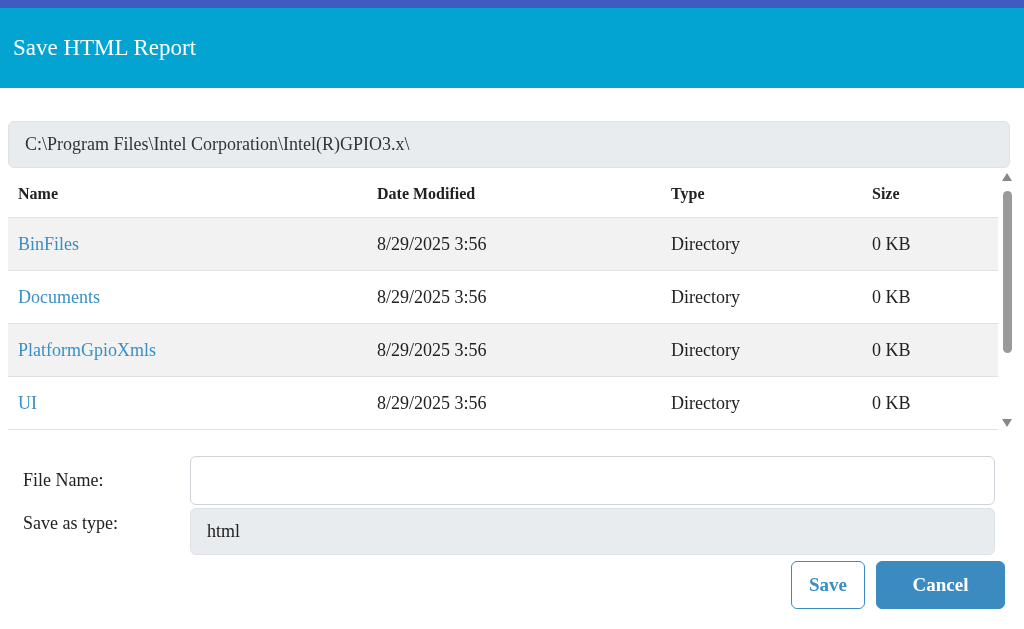 The height and width of the screenshot is (629, 1024). Describe the element at coordinates (87, 349) in the screenshot. I see `folder-link: PlatformGpioXmls` at that location.